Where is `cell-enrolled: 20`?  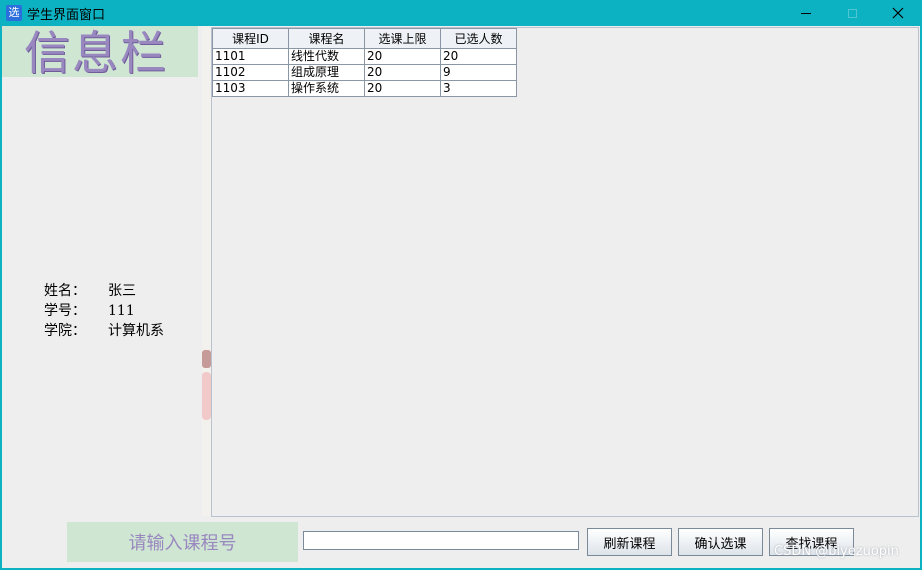 cell-enrolled: 20 is located at coordinates (478, 56).